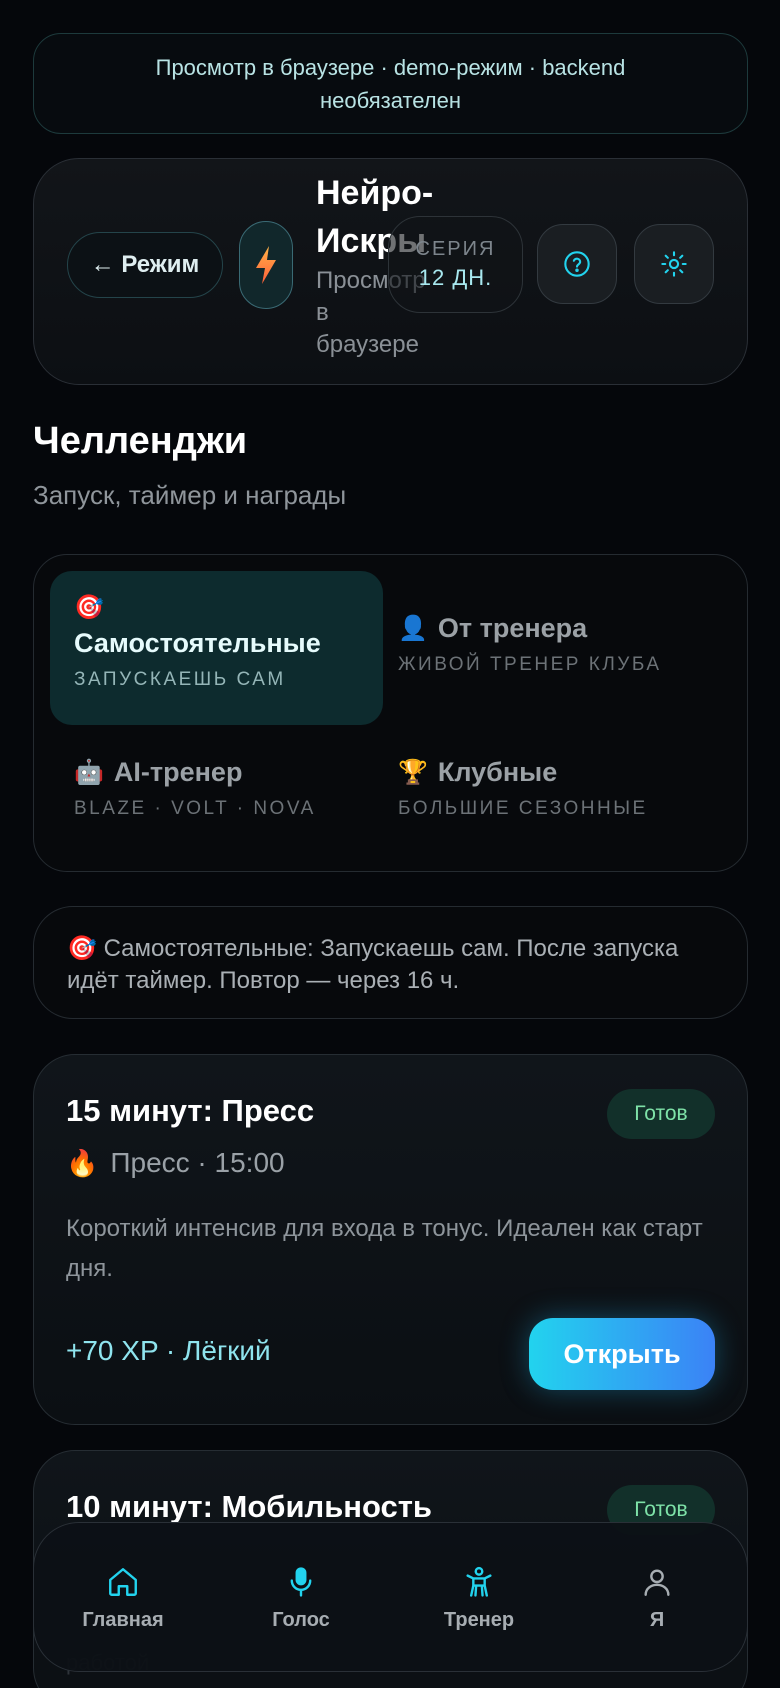  Describe the element at coordinates (216, 796) in the screenshot. I see `tab-ai-trainer: 🤖 AI-тренер BLAZE · VOLT · NOVA` at that location.